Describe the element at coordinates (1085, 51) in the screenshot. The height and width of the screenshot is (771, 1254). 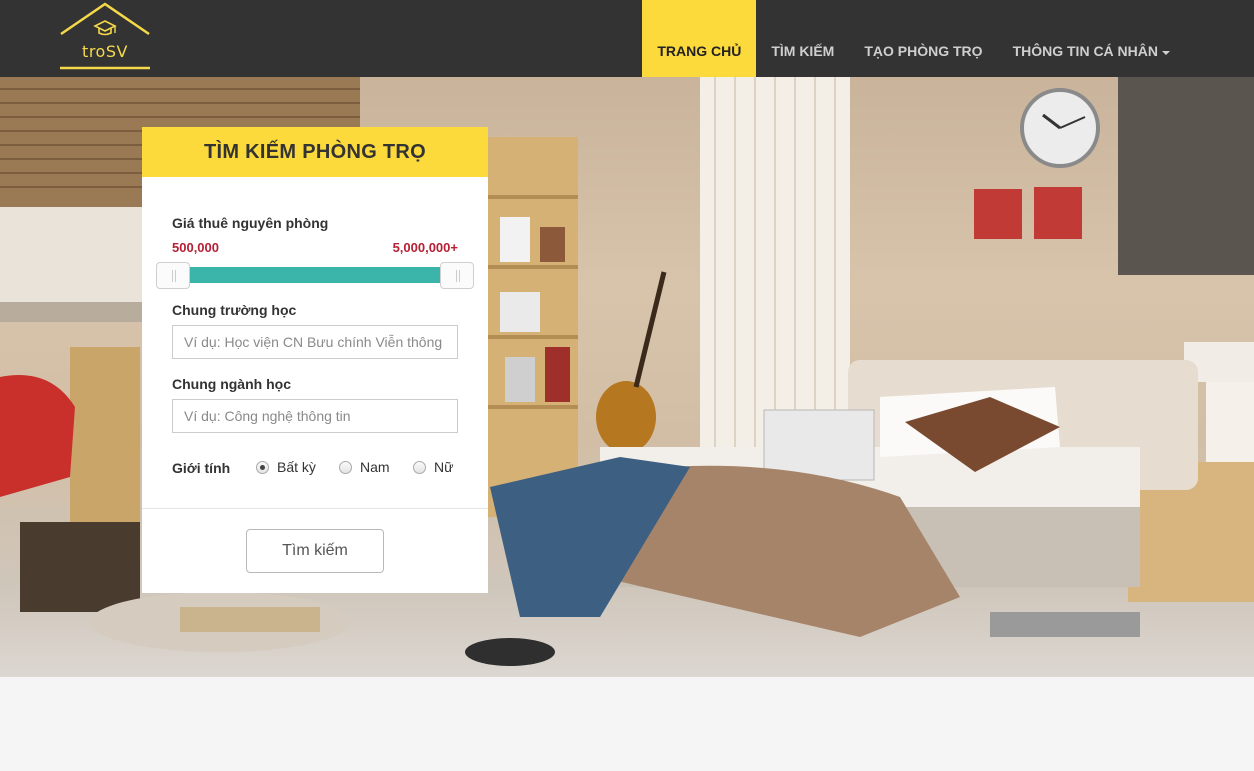
I see `nav-item-label: THÔNG TIN CÁ NHÂN` at that location.